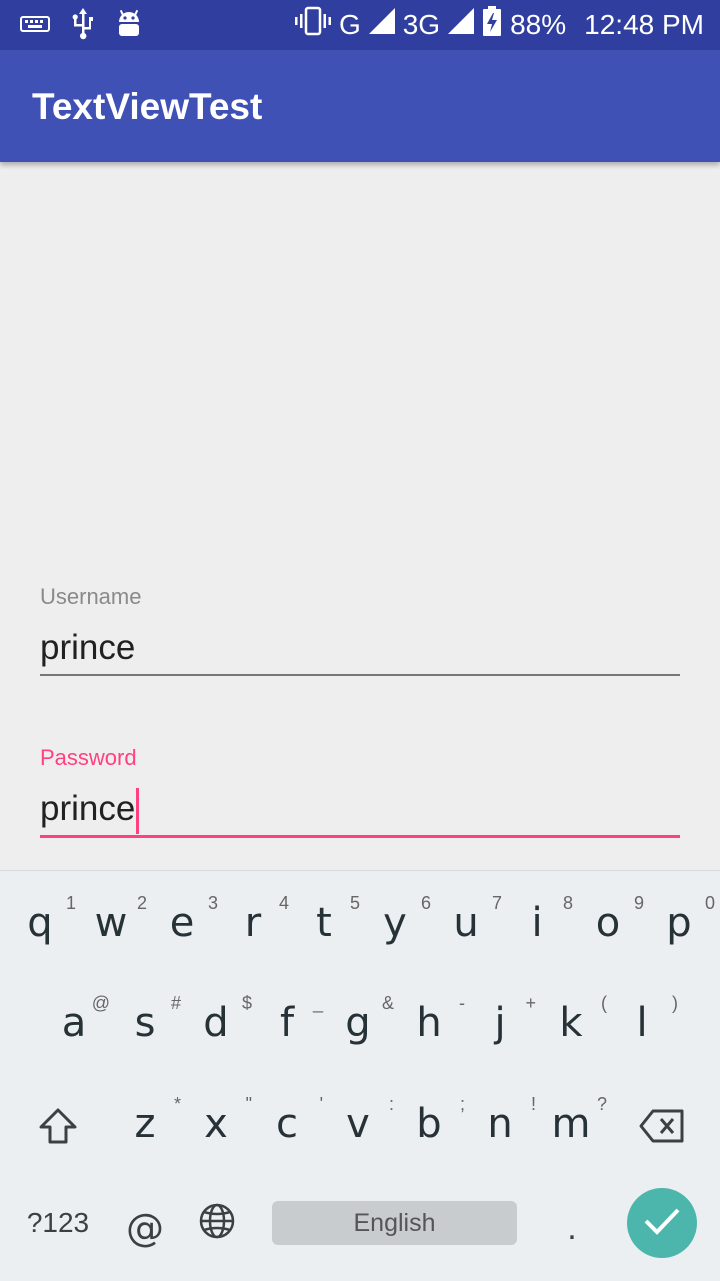  Describe the element at coordinates (58, 1223) in the screenshot. I see `symbols-key: ?123` at that location.